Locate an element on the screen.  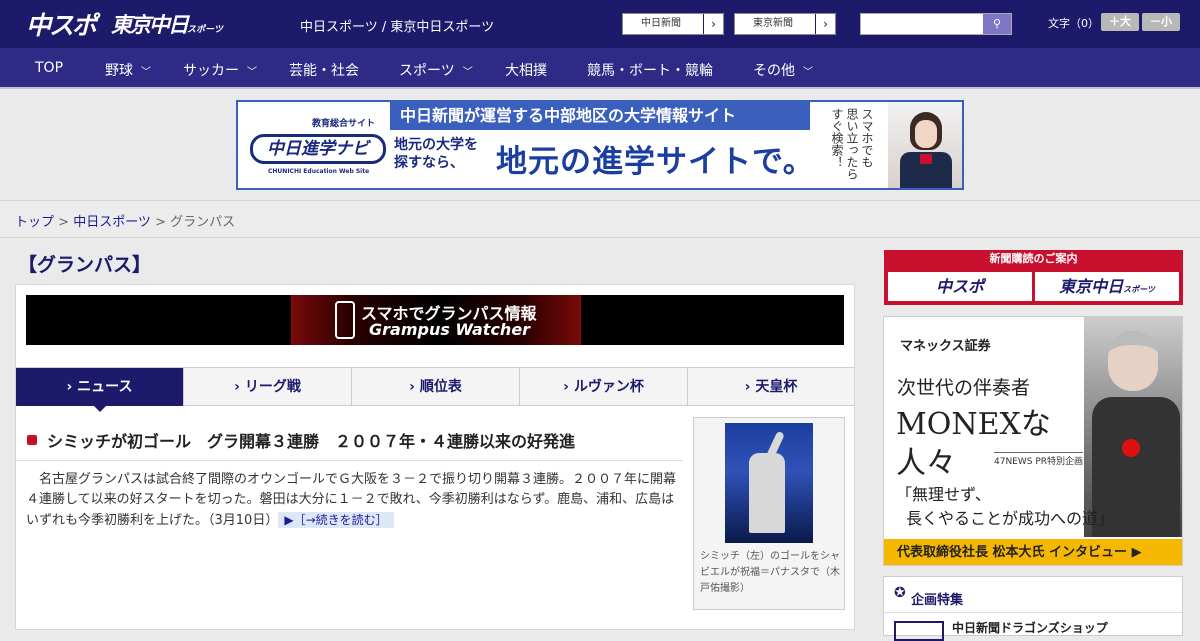
subscribe-chuspo-button: 中スポ is located at coordinates (960, 286).